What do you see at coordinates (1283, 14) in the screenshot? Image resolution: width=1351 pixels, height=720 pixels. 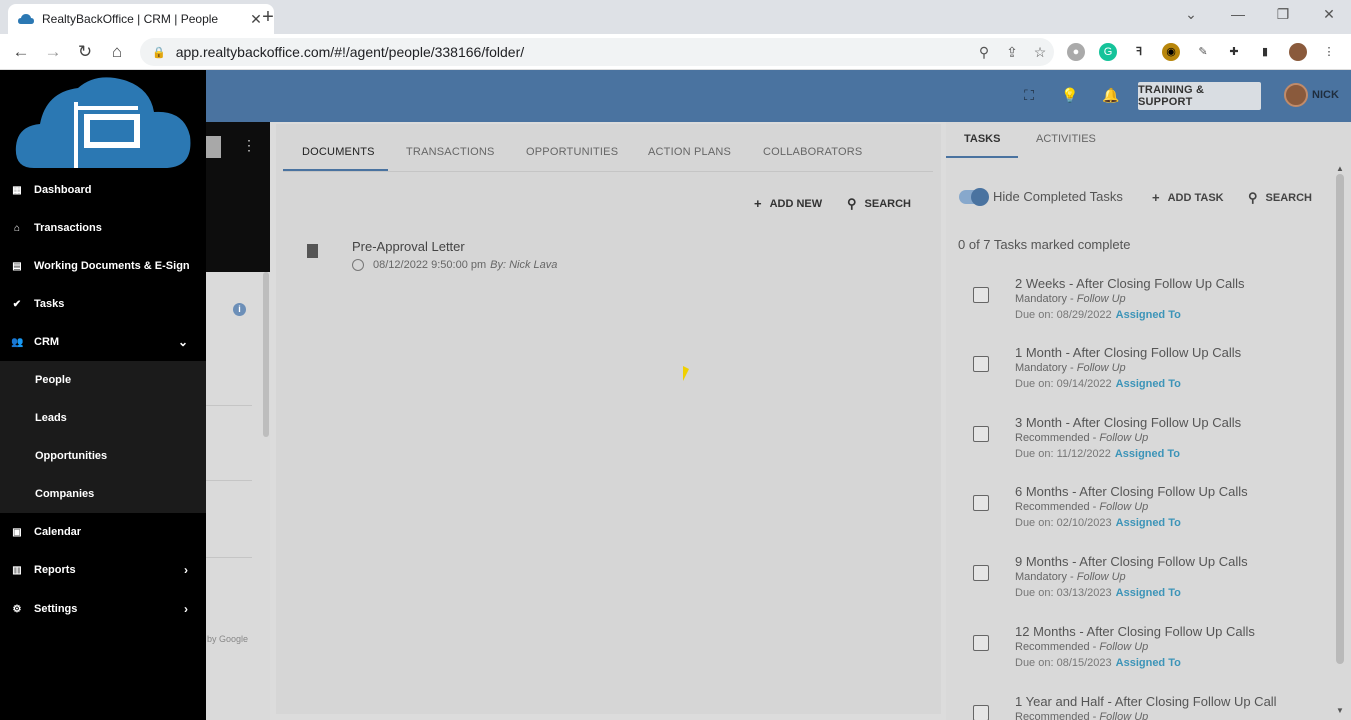 I see `restore-icon: ❐` at bounding box center [1283, 14].